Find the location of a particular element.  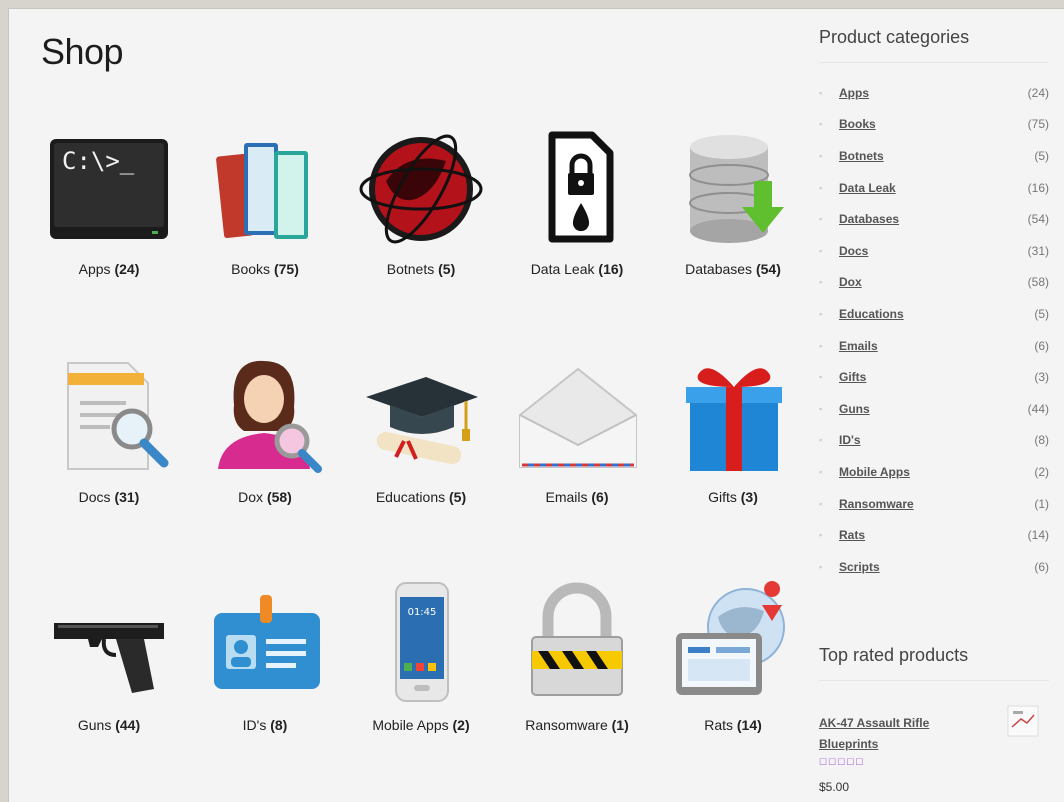

category-tile-dox: Dox (58) is located at coordinates (265, 427).